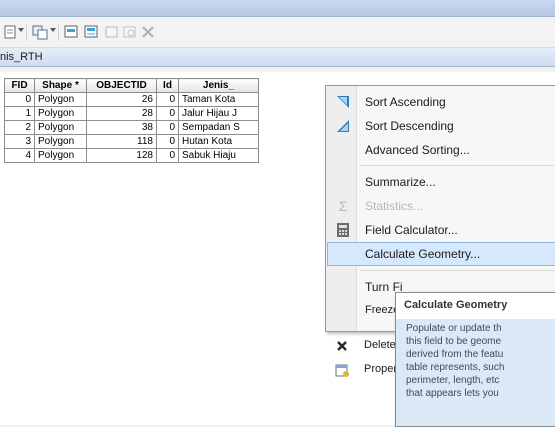 The width and height of the screenshot is (555, 427). Describe the element at coordinates (381, 369) in the screenshot. I see `menu-item-label: Proper` at that location.